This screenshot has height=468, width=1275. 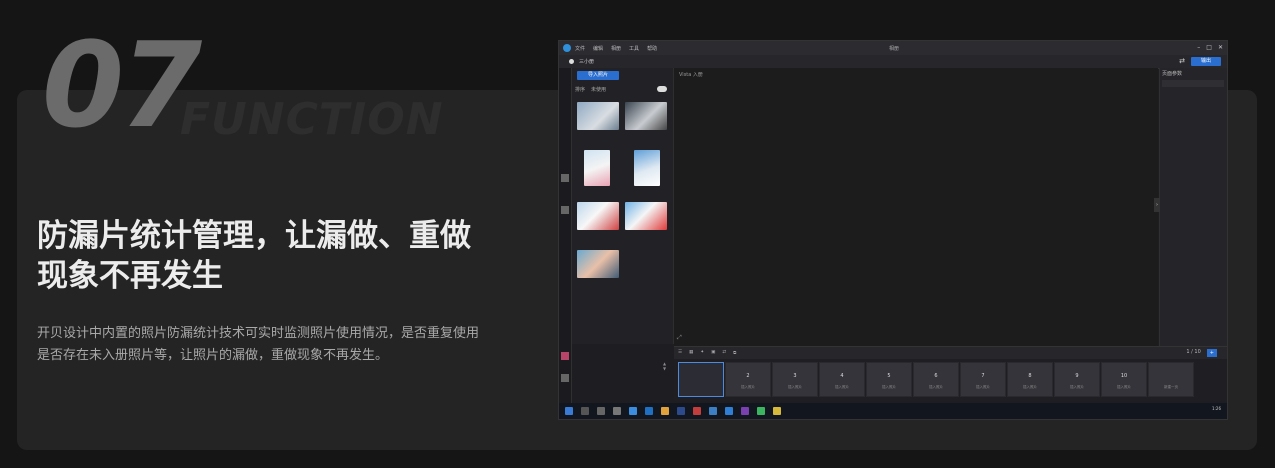 What do you see at coordinates (130, 276) in the screenshot?
I see `headline-line-2: 现象不再发生` at bounding box center [130, 276].